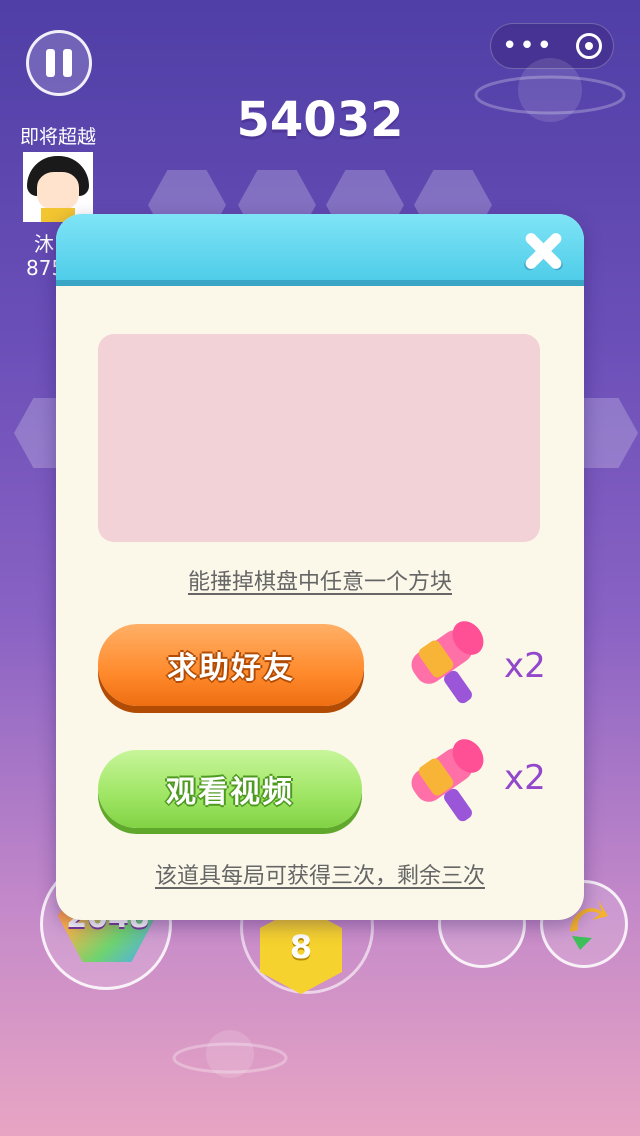 The width and height of the screenshot is (640, 1136). What do you see at coordinates (59, 63) in the screenshot?
I see `pause-button` at bounding box center [59, 63].